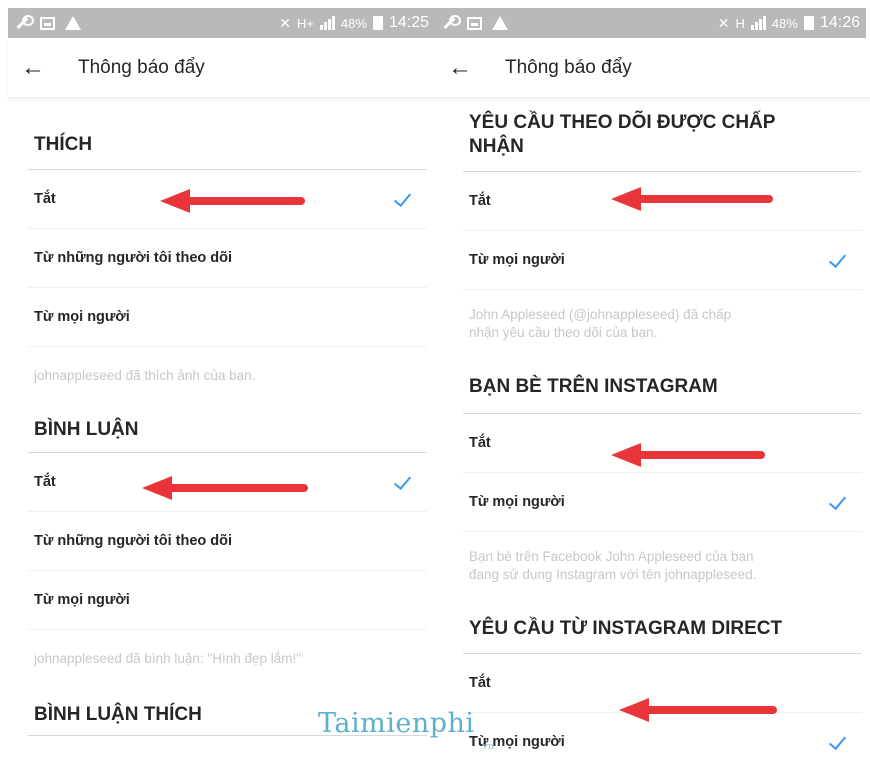 This screenshot has height=770, width=870. Describe the element at coordinates (650, 23) in the screenshot. I see `status-bar: ✕ H 48% 14:26` at that location.